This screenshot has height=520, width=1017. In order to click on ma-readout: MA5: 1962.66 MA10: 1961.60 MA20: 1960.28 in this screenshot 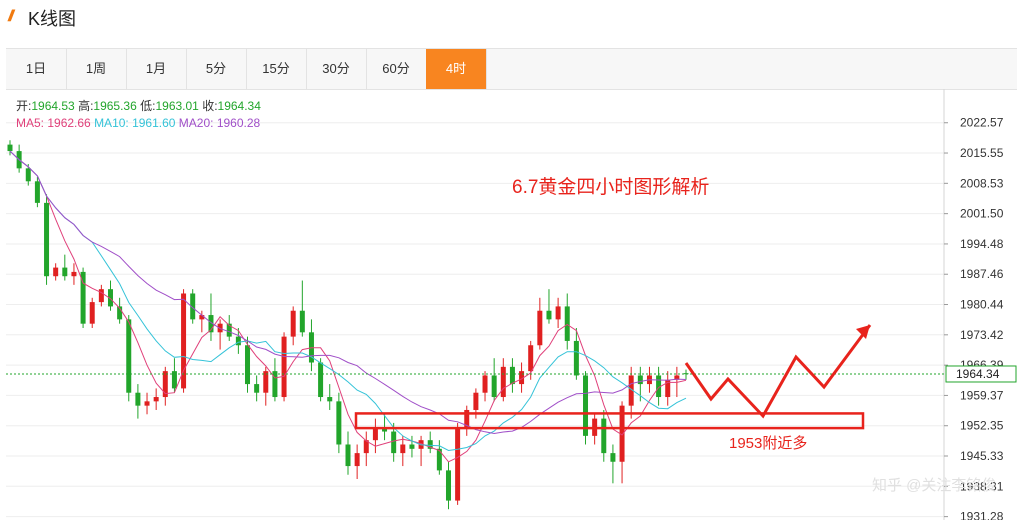, I will do `click(138, 123)`.